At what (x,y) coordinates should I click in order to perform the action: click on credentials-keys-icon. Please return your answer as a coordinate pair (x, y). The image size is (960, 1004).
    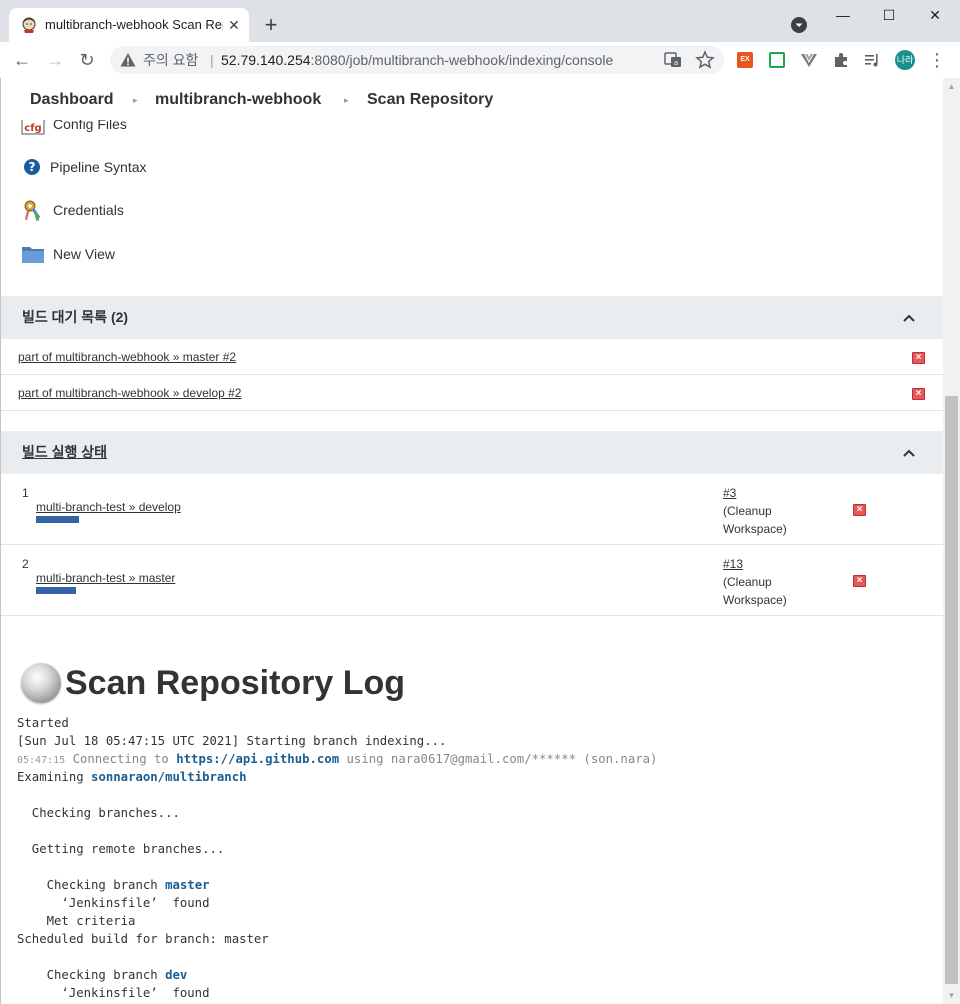
    Looking at the image, I should click on (32, 210).